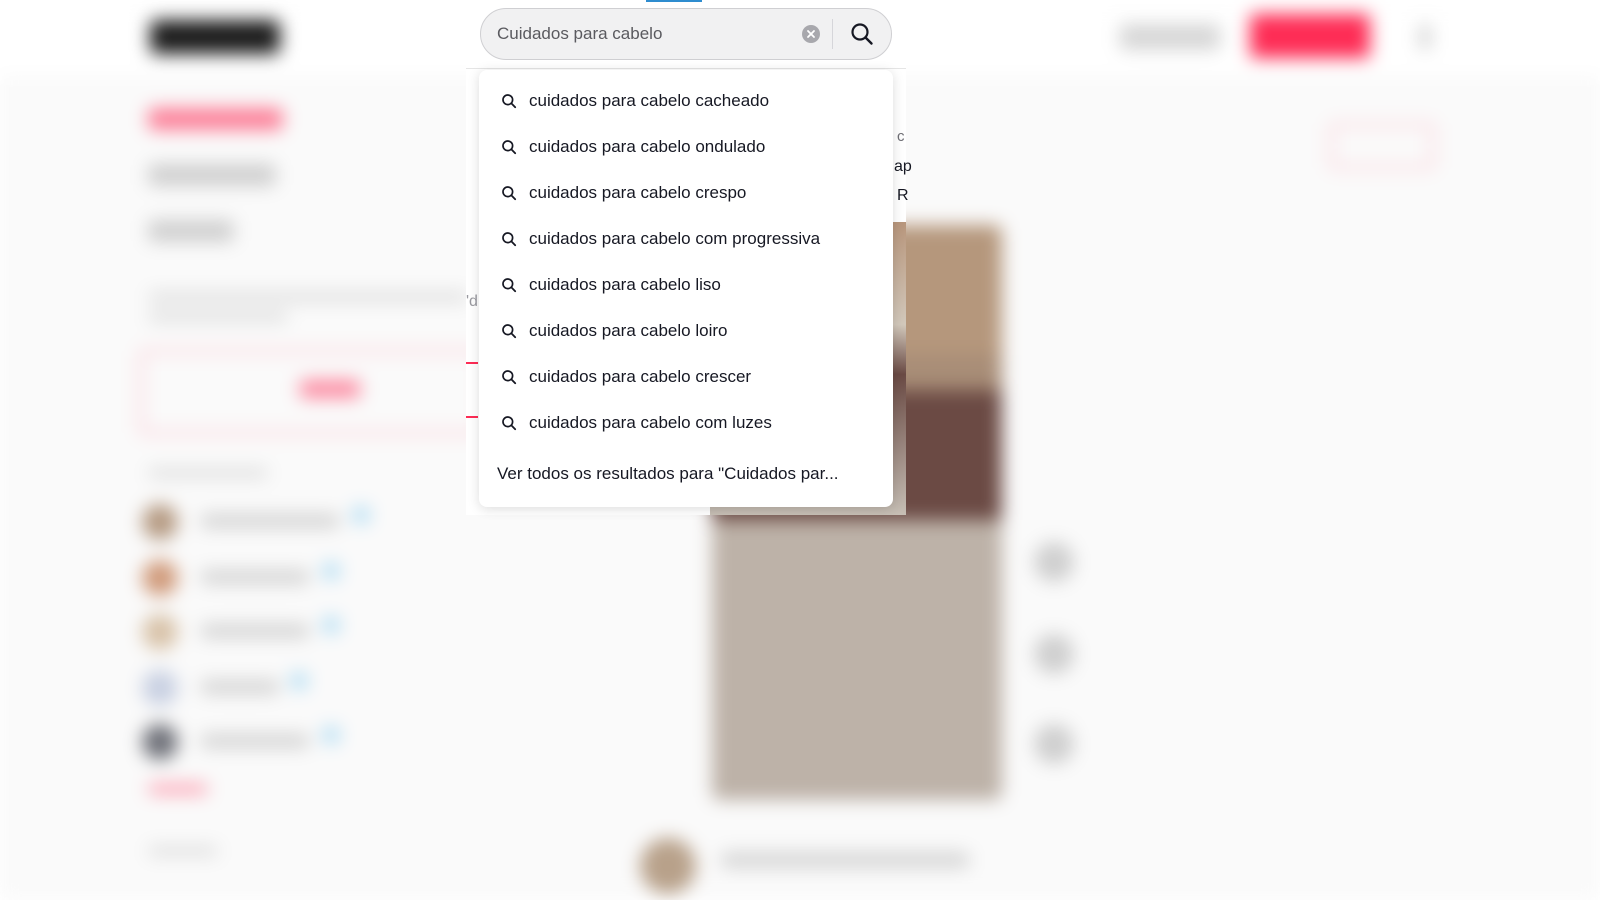 Image resolution: width=1600 pixels, height=900 pixels. Describe the element at coordinates (1054, 562) in the screenshot. I see `like-icon` at that location.